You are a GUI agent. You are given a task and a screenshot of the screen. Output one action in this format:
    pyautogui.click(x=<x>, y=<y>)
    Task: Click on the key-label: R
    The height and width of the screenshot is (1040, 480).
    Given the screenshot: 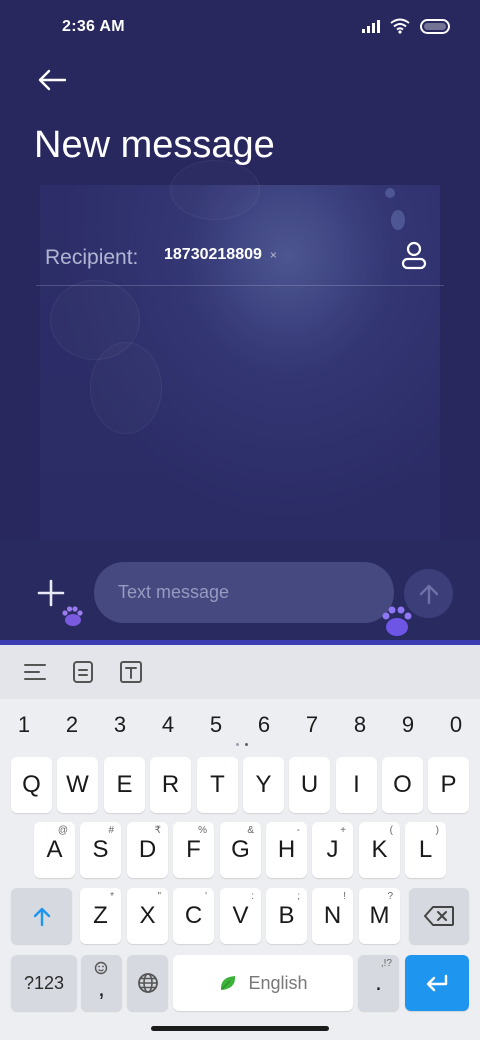 What is the action you would take?
    pyautogui.click(x=170, y=784)
    